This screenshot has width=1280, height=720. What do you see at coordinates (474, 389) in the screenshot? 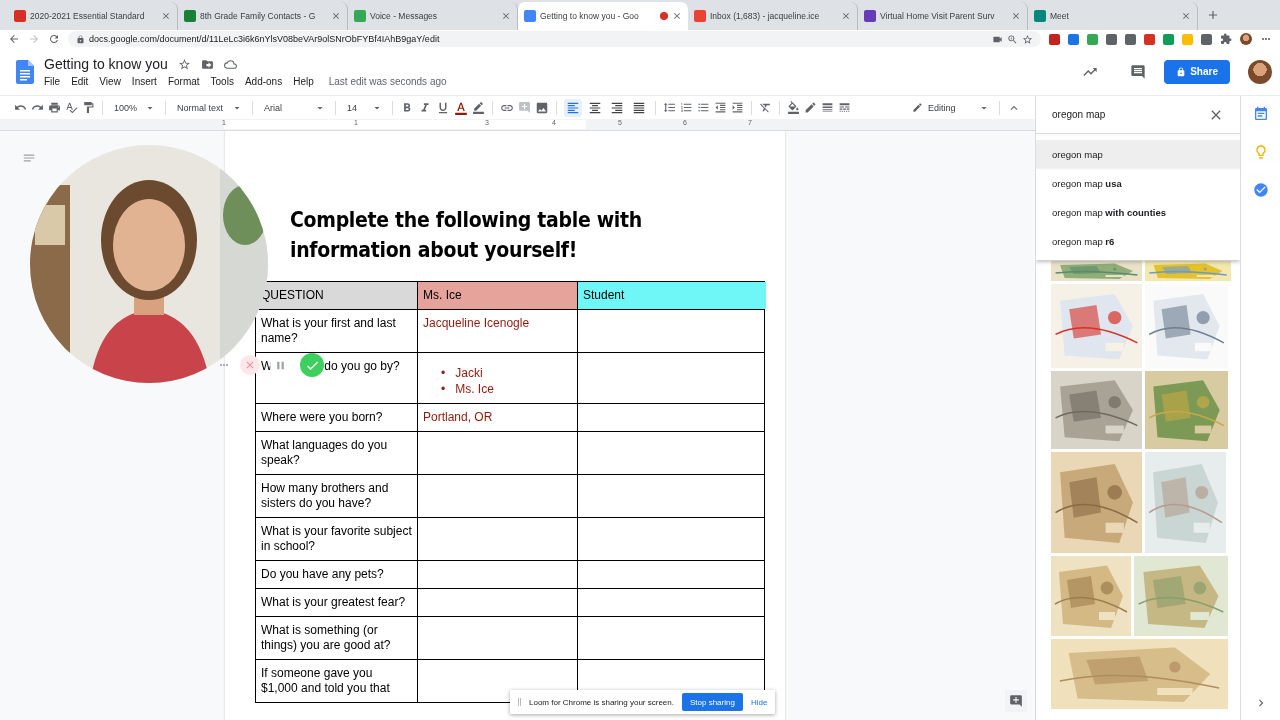
I see `bullet-item: Ms. Ice` at bounding box center [474, 389].